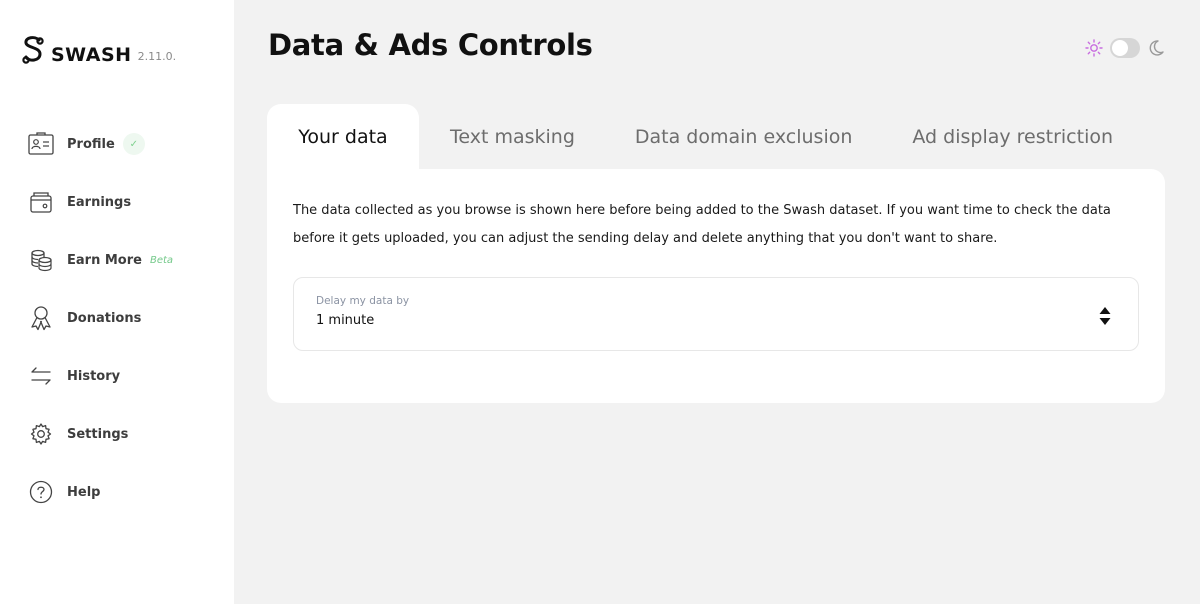 This screenshot has width=1200, height=604. I want to click on verified-check-icon: ✓, so click(133, 144).